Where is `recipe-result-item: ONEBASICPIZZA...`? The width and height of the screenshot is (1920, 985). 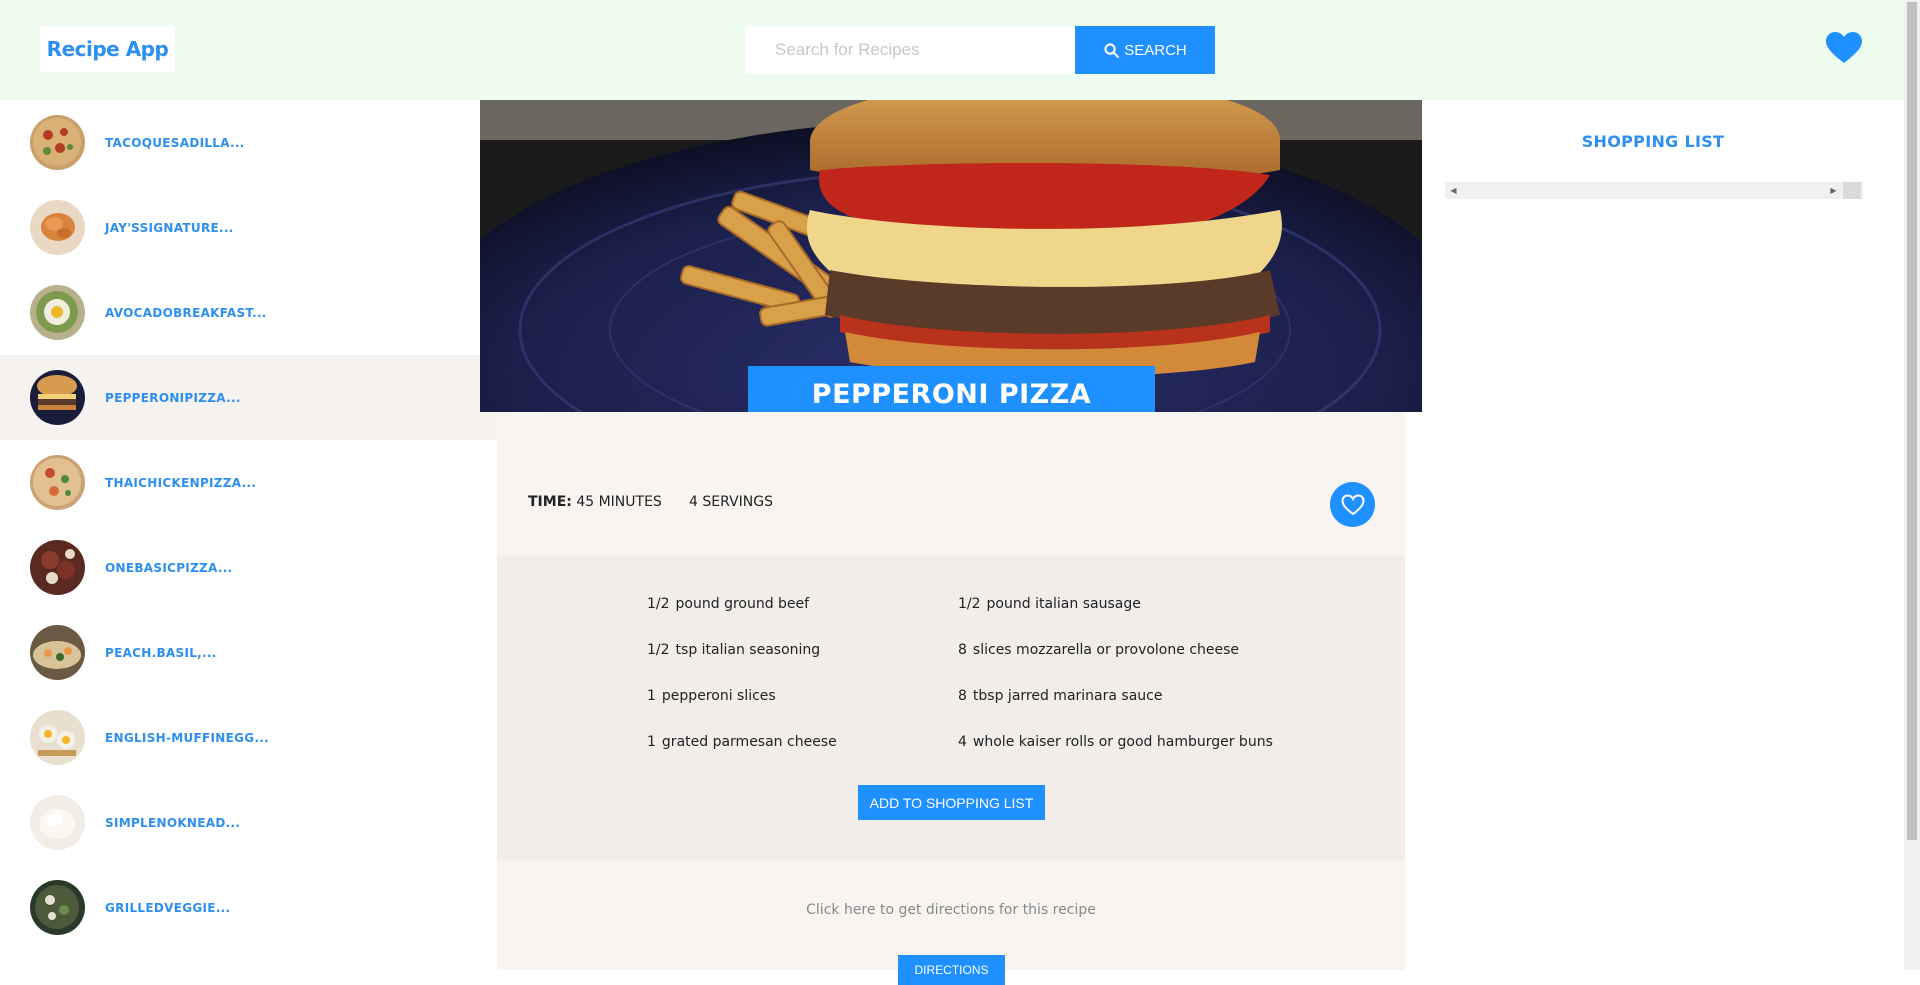 recipe-result-item: ONEBASICPIZZA... is located at coordinates (248, 567).